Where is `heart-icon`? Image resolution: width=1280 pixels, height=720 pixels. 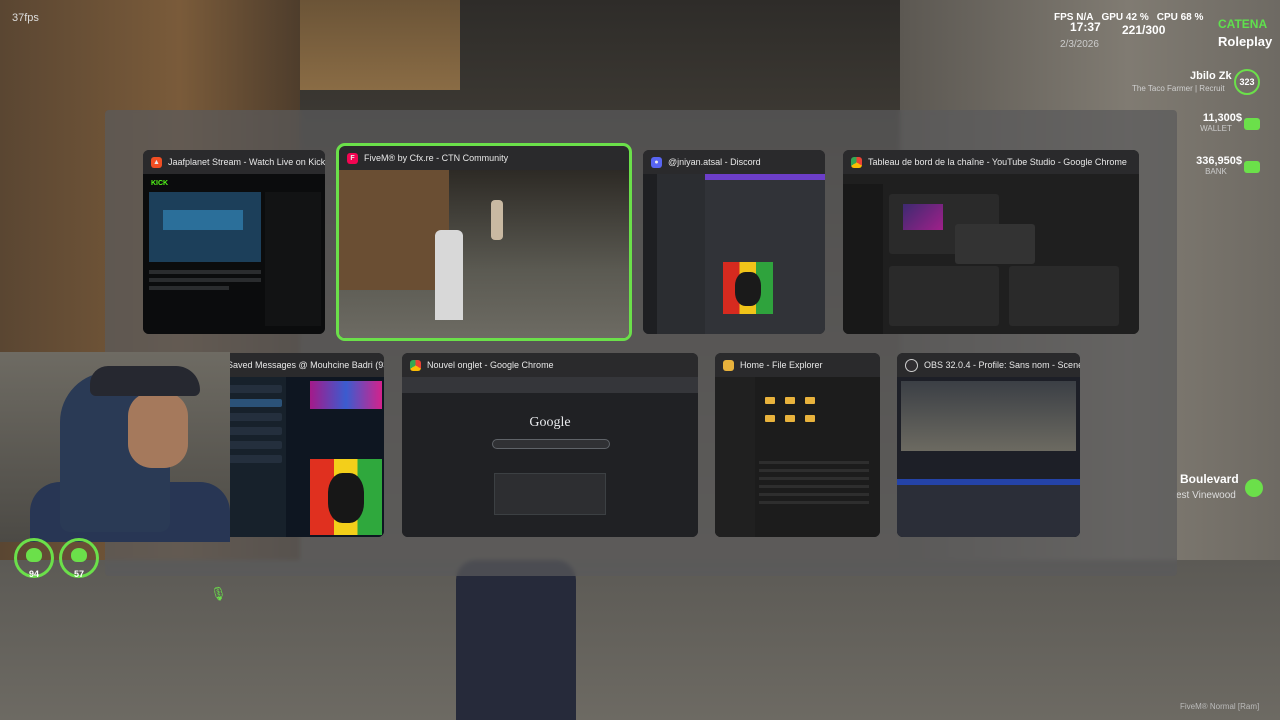 heart-icon is located at coordinates (34, 555).